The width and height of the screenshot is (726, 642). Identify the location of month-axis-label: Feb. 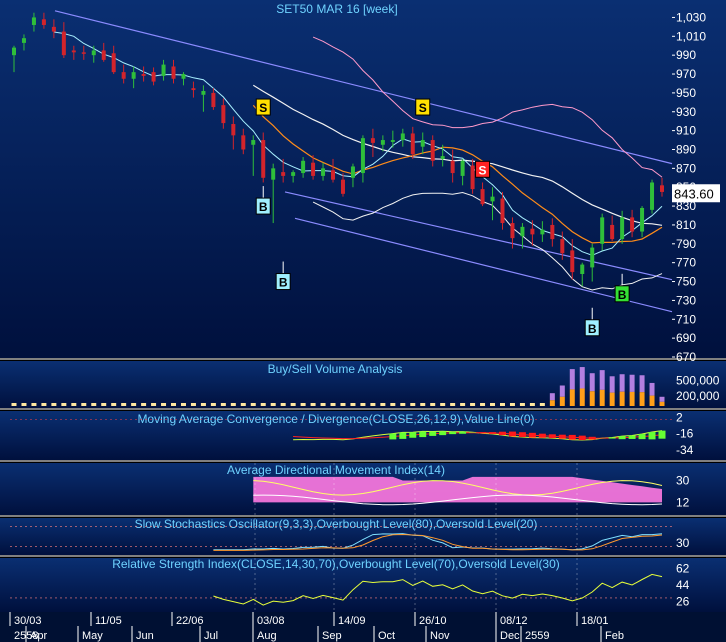
(614, 636).